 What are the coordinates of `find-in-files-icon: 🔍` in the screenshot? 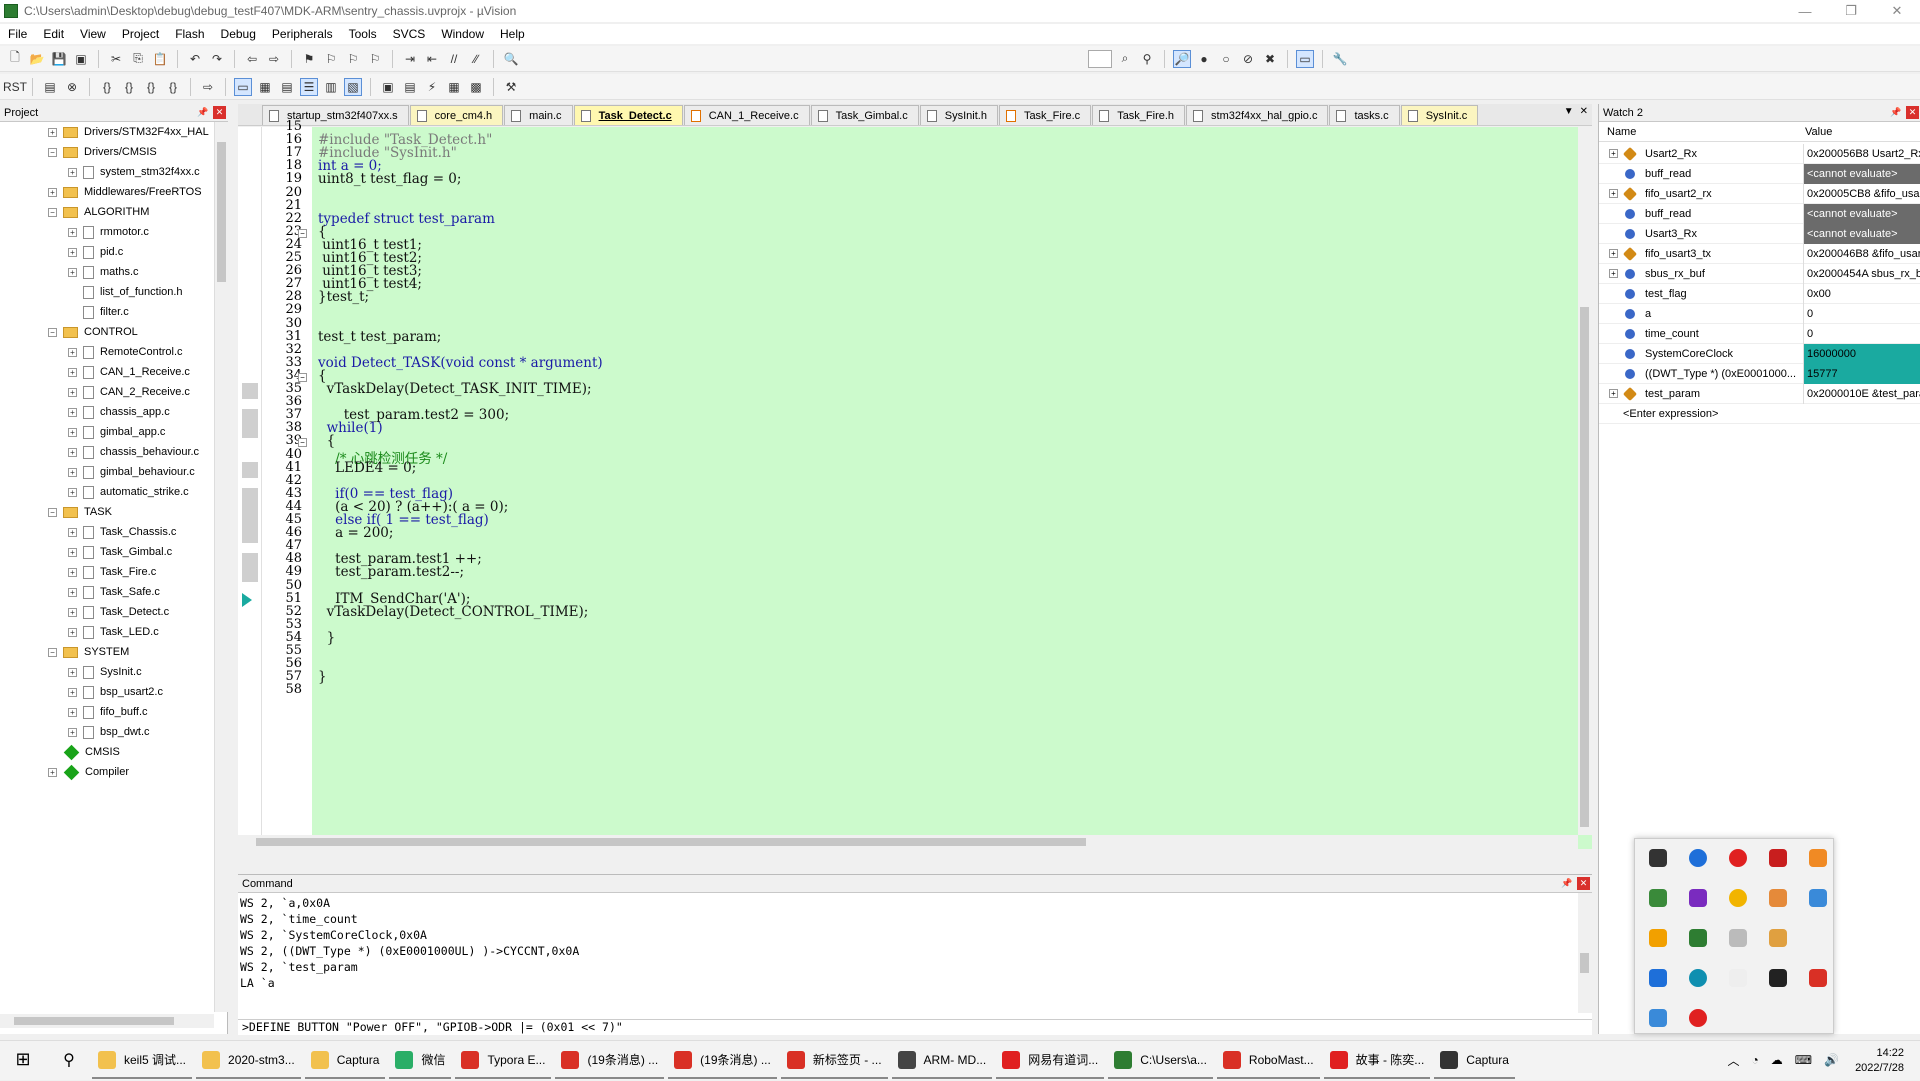 It's located at (511, 59).